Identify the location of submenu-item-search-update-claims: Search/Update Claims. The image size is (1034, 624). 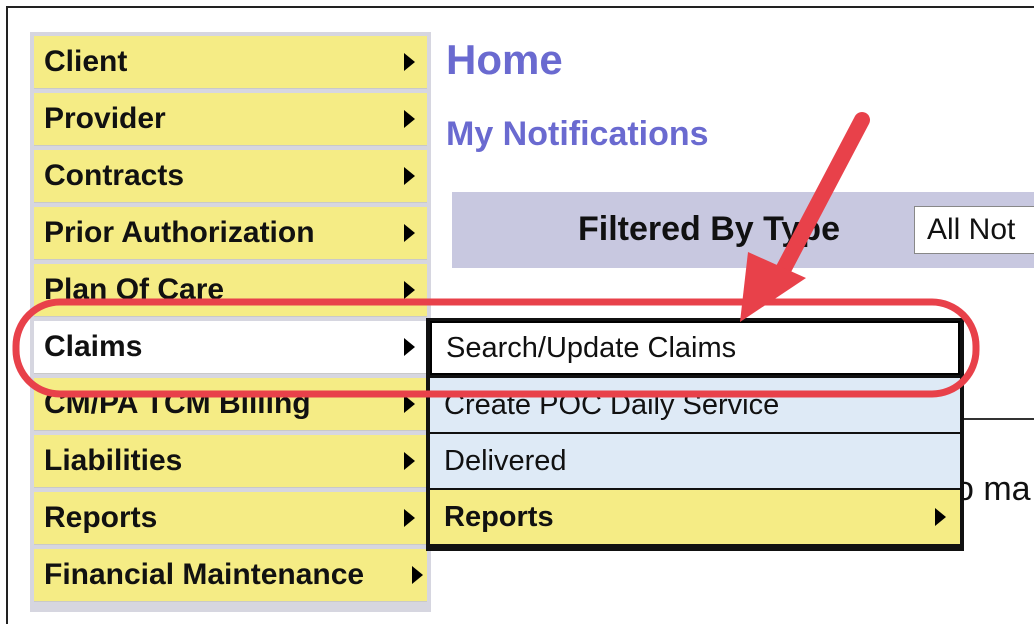
(695, 348).